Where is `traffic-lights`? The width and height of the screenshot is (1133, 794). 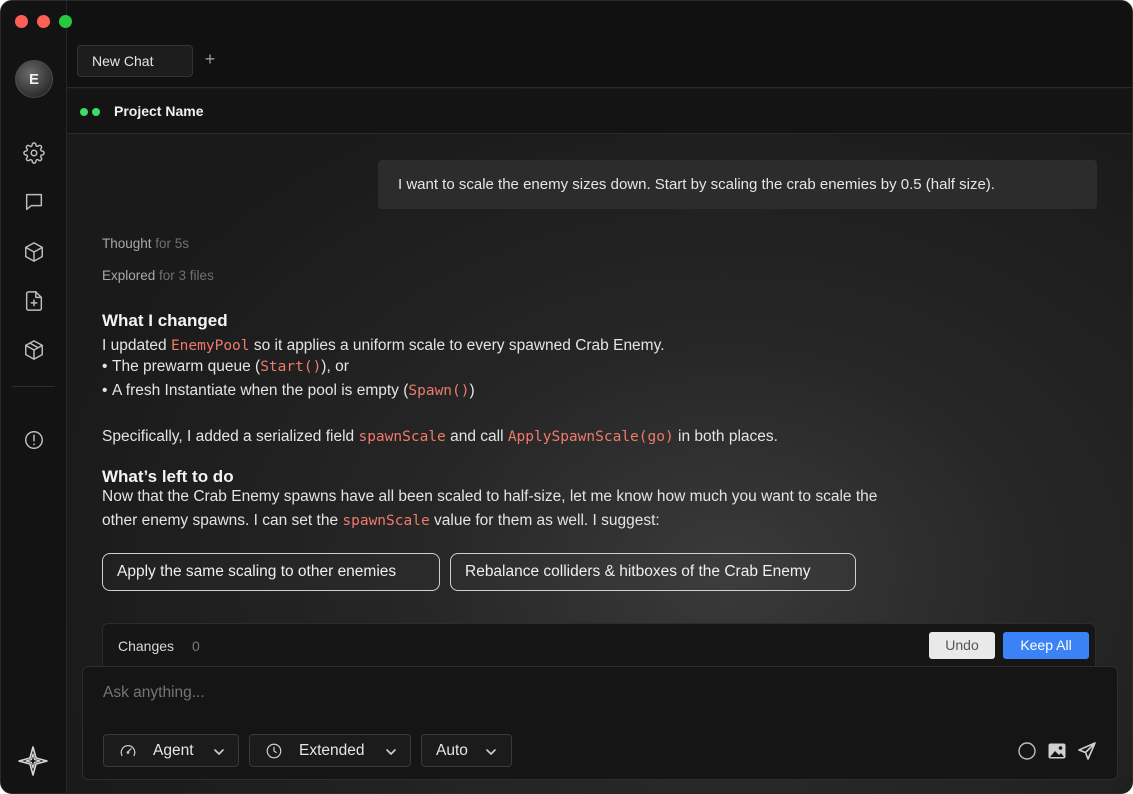
traffic-lights is located at coordinates (43, 21).